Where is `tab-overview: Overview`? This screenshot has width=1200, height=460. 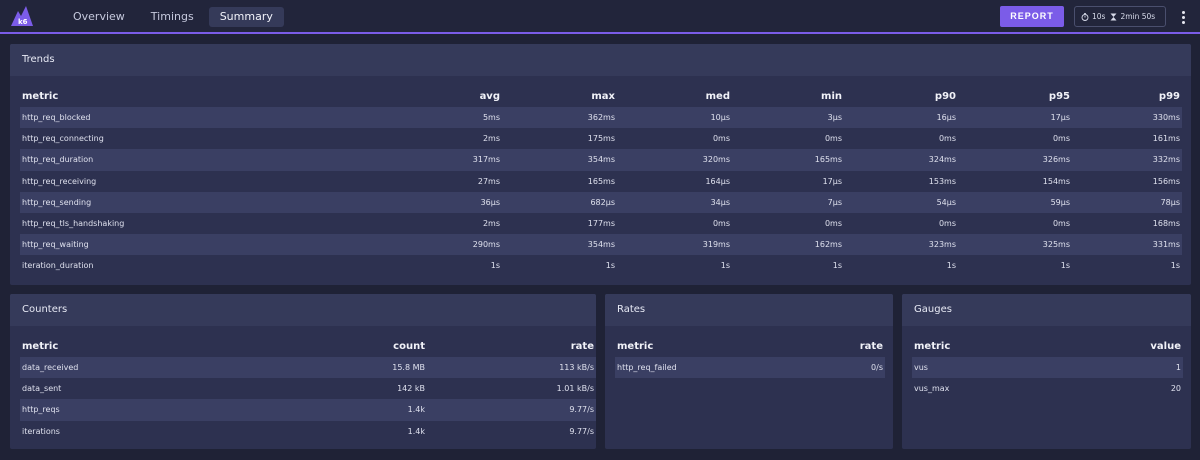
tab-overview: Overview is located at coordinates (99, 17).